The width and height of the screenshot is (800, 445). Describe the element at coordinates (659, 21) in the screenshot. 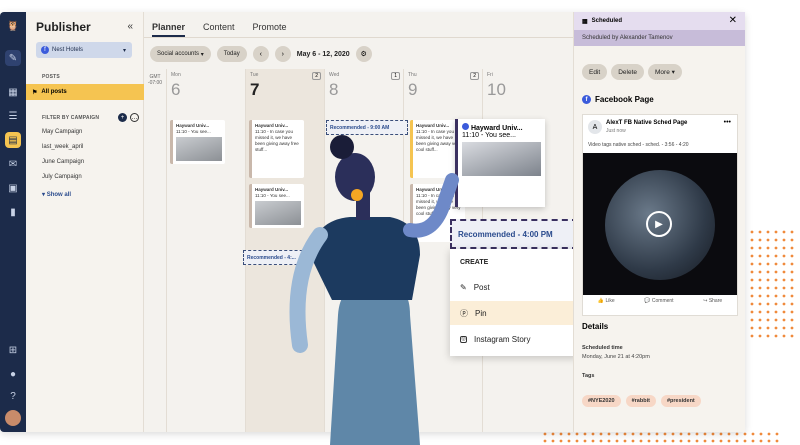

I see `preview-header: ▦ Scheduled` at that location.